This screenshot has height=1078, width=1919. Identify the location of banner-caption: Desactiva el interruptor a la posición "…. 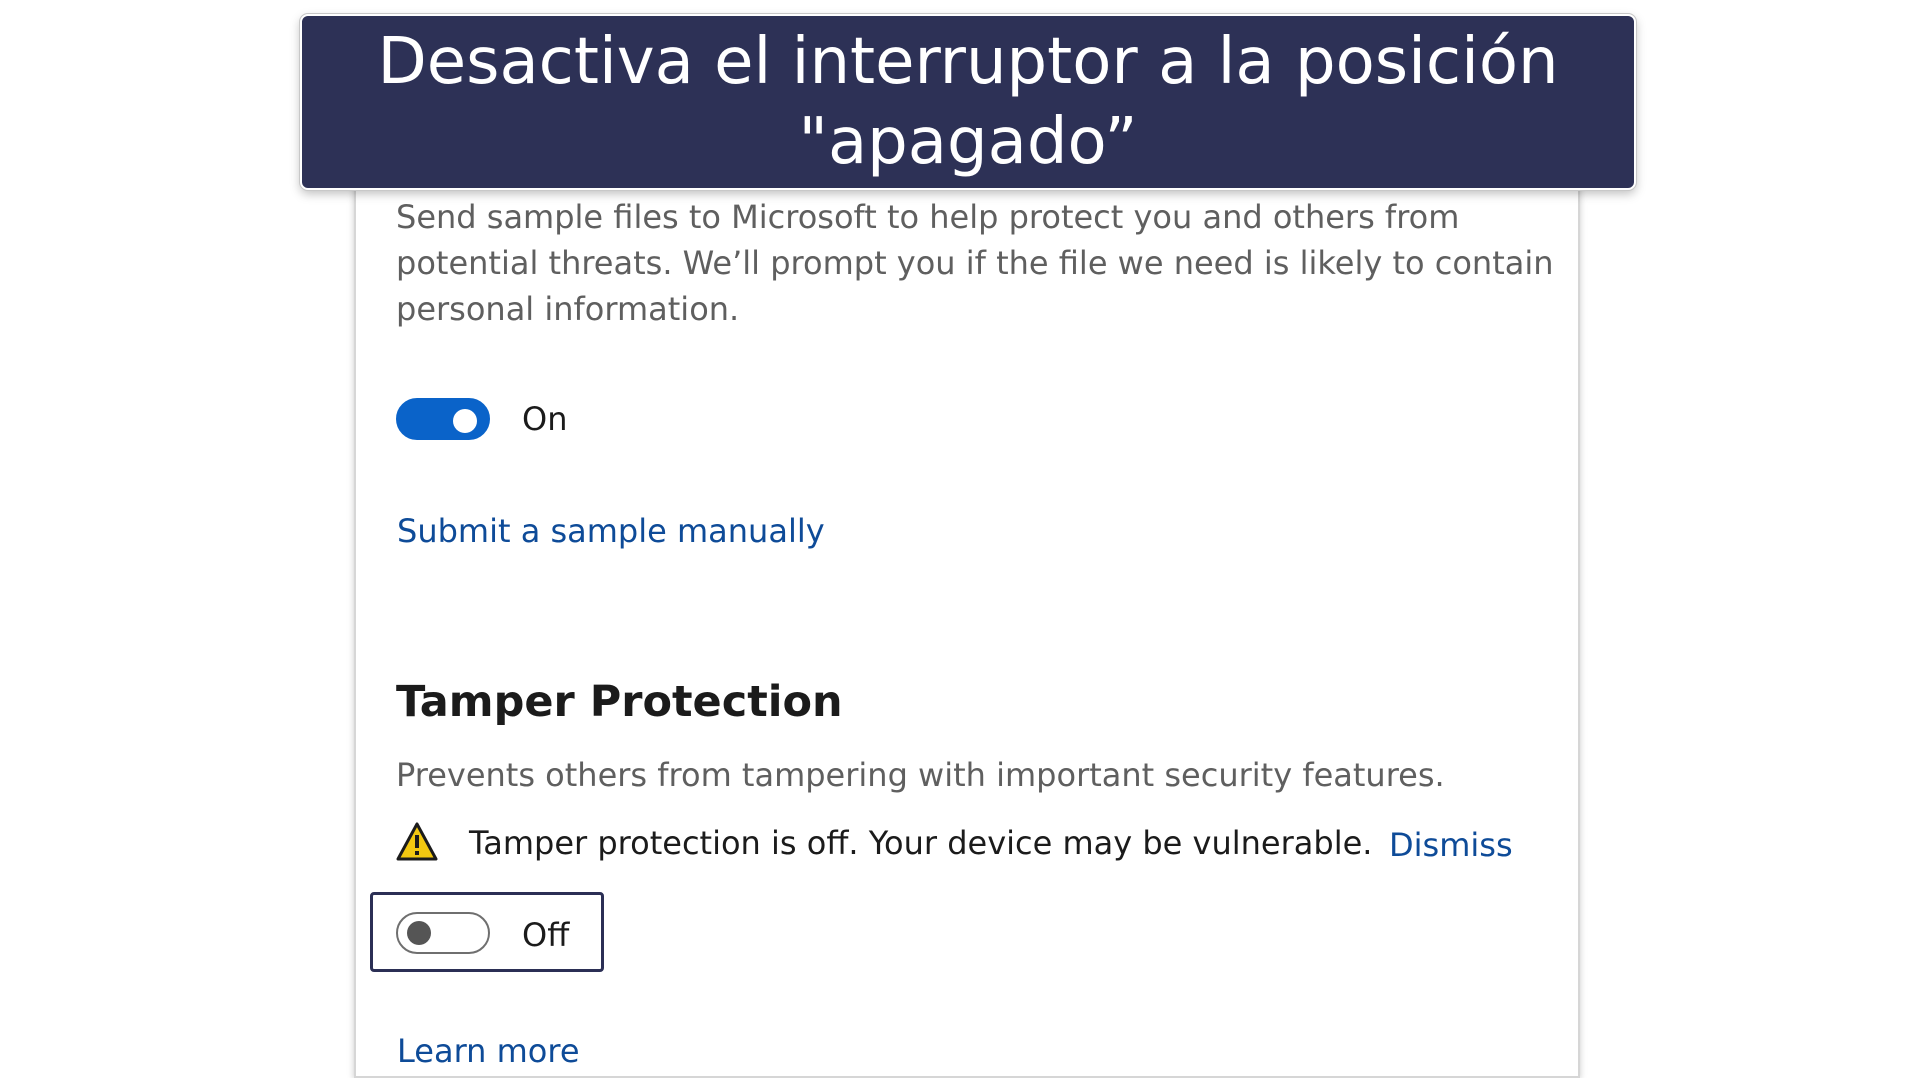
(968, 102).